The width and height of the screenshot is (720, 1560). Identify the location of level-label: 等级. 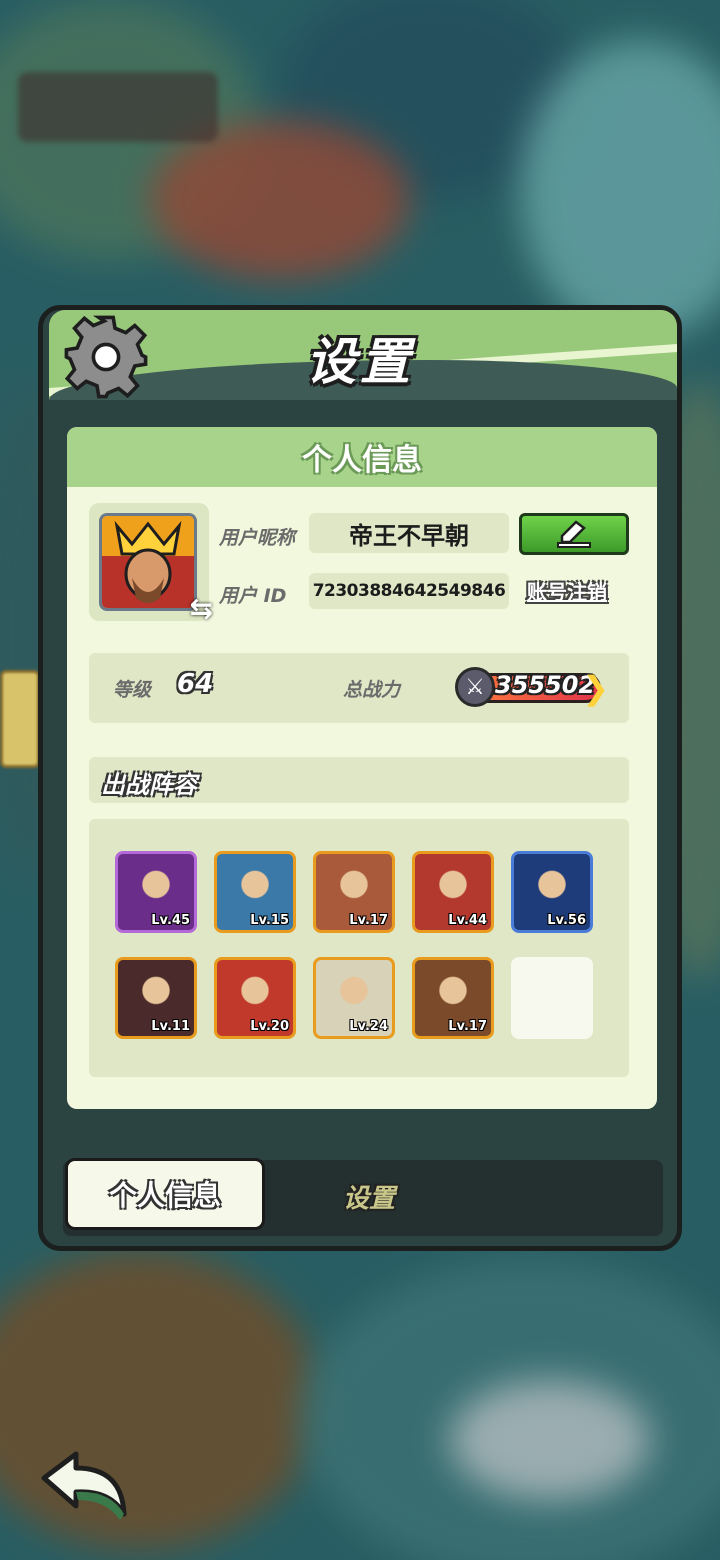
(132, 690).